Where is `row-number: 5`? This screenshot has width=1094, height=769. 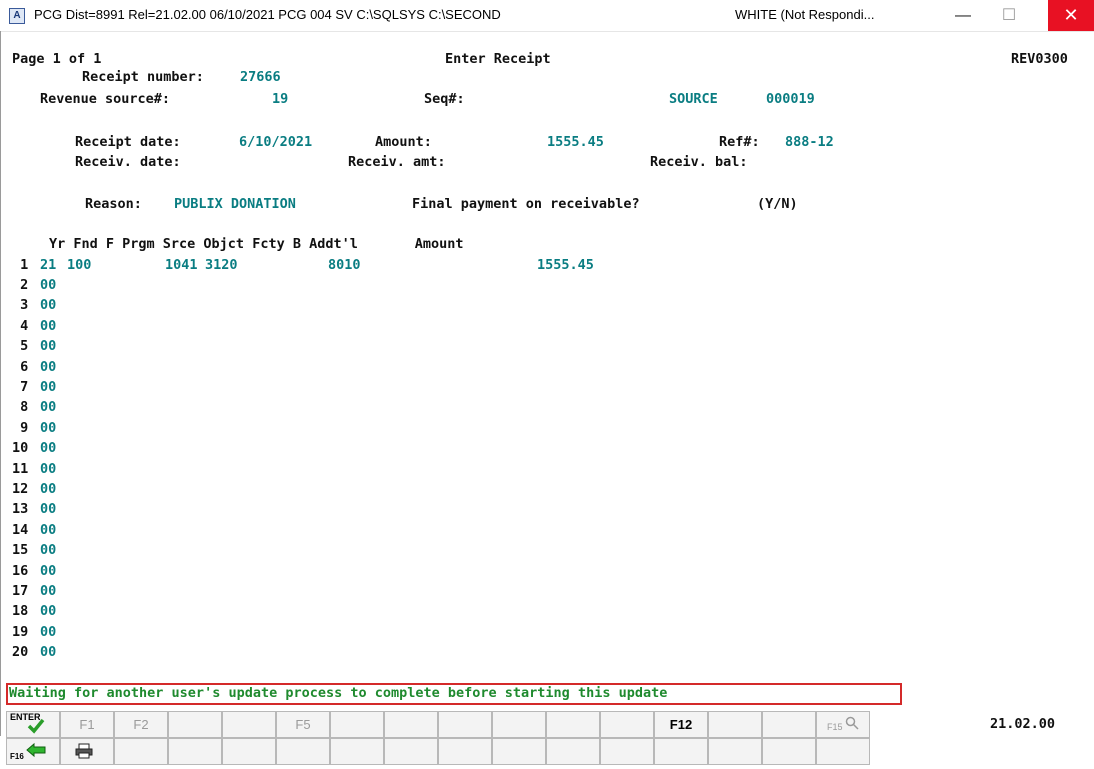
row-number: 5 is located at coordinates (20, 346).